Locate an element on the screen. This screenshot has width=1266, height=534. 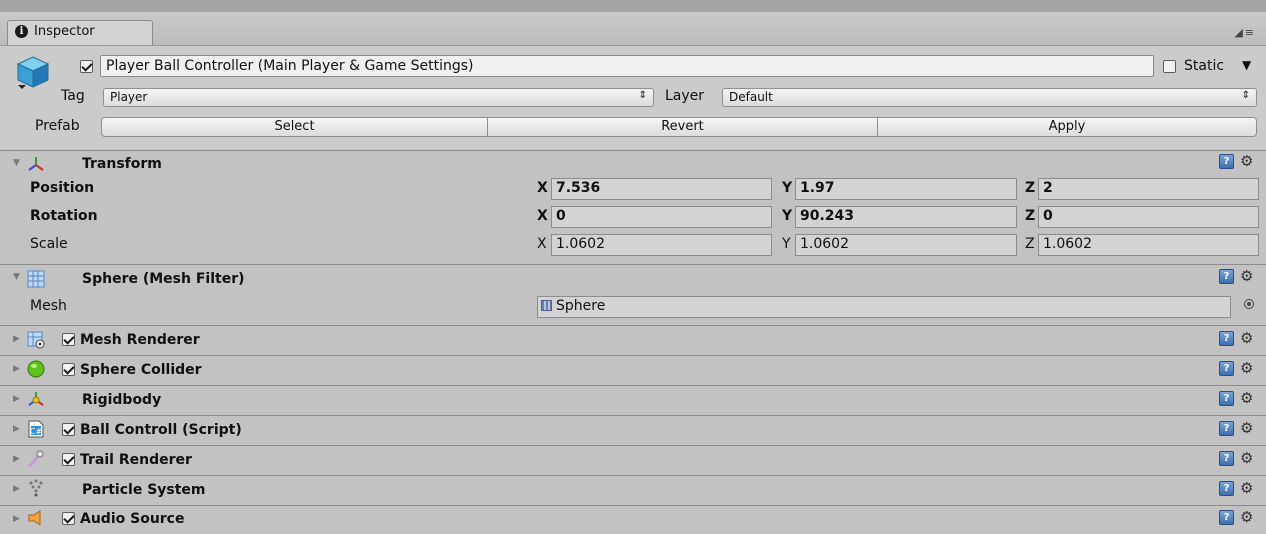
prefab-apply-button: Apply is located at coordinates (1067, 127).